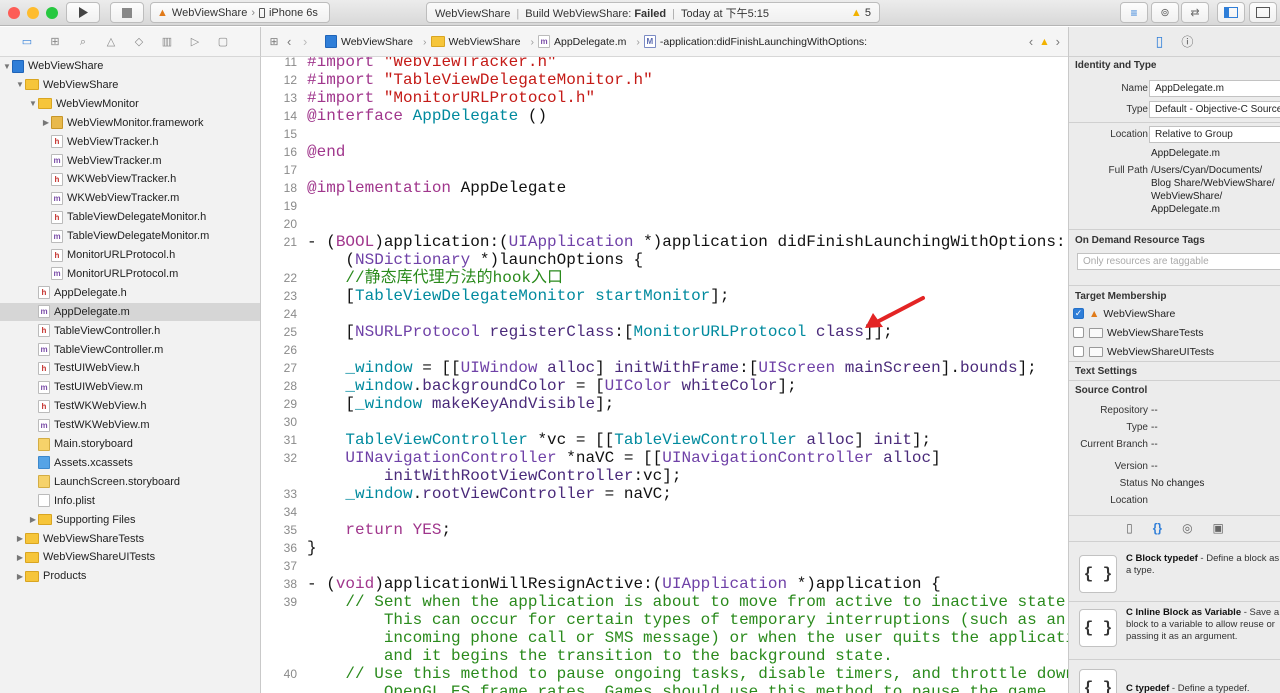  Describe the element at coordinates (861, 13) in the screenshot. I see `warning-badge: ▲ 5` at that location.